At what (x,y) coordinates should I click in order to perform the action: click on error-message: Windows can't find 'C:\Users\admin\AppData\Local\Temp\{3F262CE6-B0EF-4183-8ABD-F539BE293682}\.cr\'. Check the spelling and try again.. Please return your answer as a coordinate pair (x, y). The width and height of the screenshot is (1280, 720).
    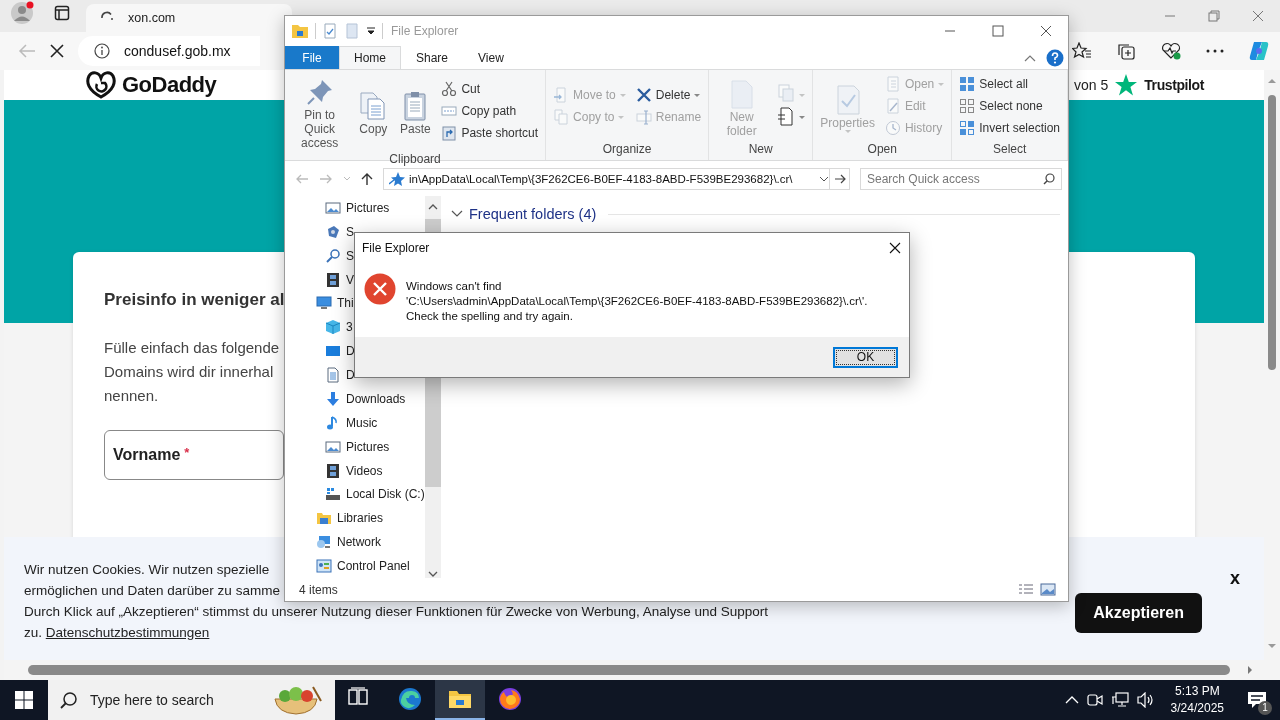
    Looking at the image, I should click on (637, 301).